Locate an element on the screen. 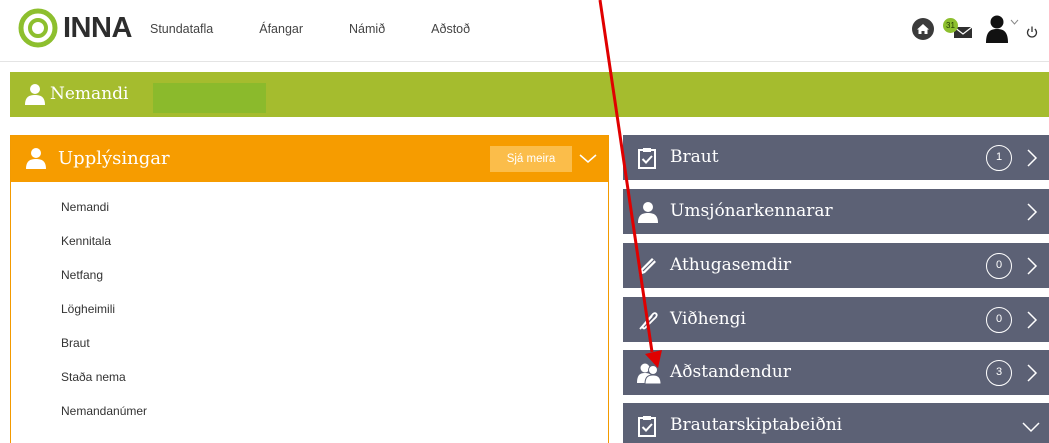  inna-logo-icon is located at coordinates (38, 28).